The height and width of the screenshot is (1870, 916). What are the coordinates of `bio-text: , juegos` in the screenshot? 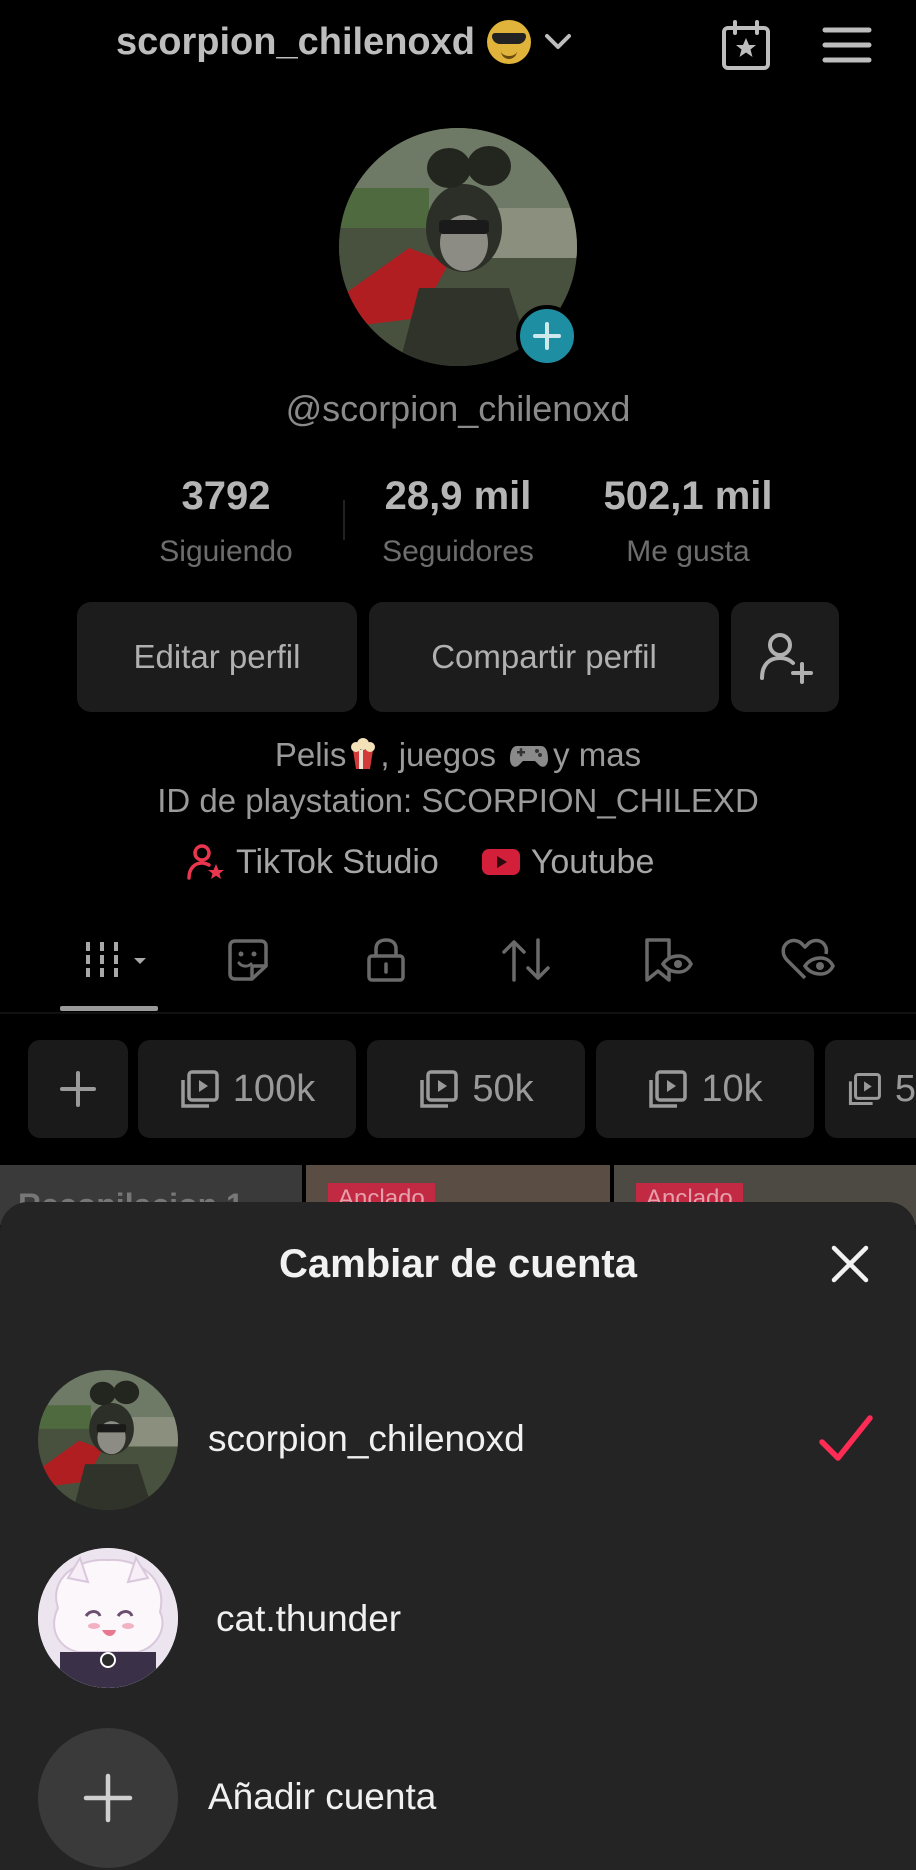 It's located at (438, 754).